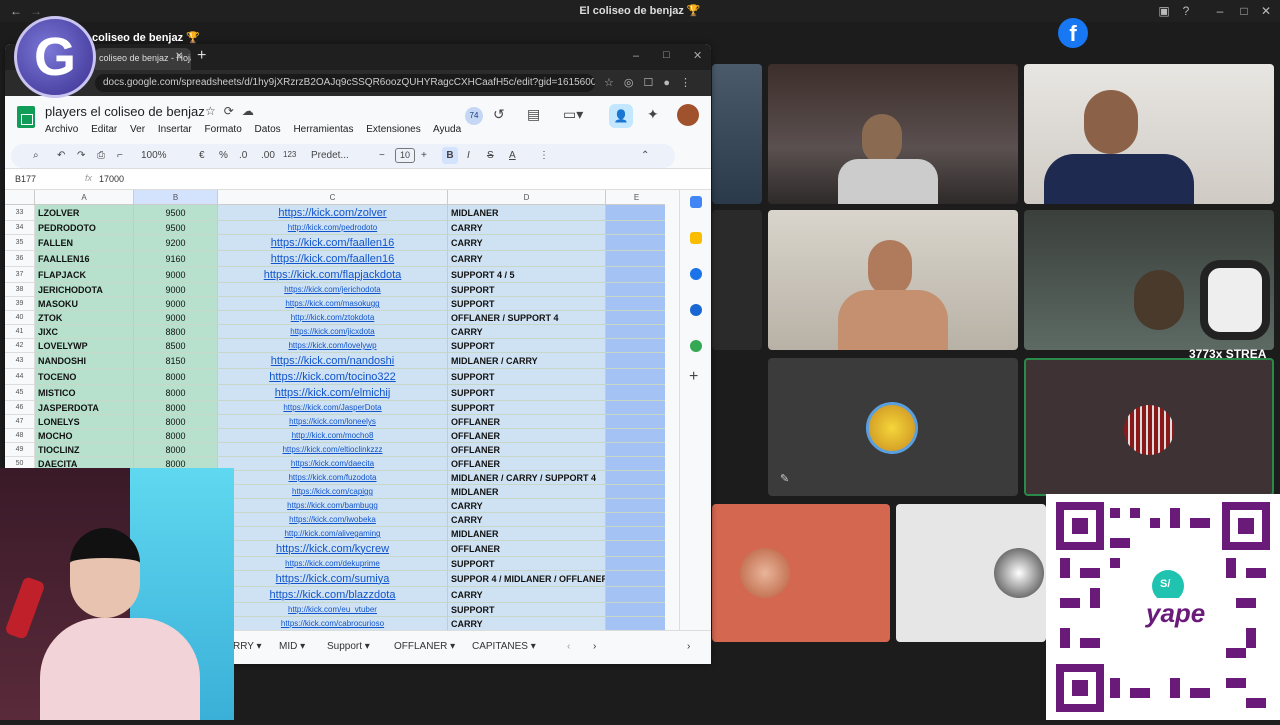 The image size is (1280, 725). Describe the element at coordinates (424, 646) in the screenshot. I see `tab-offlaner: OFFLANER ▾` at that location.